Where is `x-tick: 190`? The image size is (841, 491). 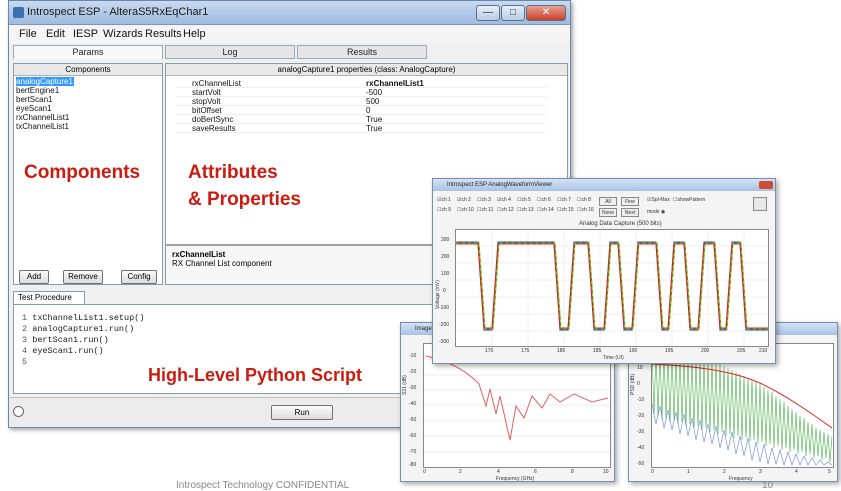
x-tick: 190 is located at coordinates (633, 351).